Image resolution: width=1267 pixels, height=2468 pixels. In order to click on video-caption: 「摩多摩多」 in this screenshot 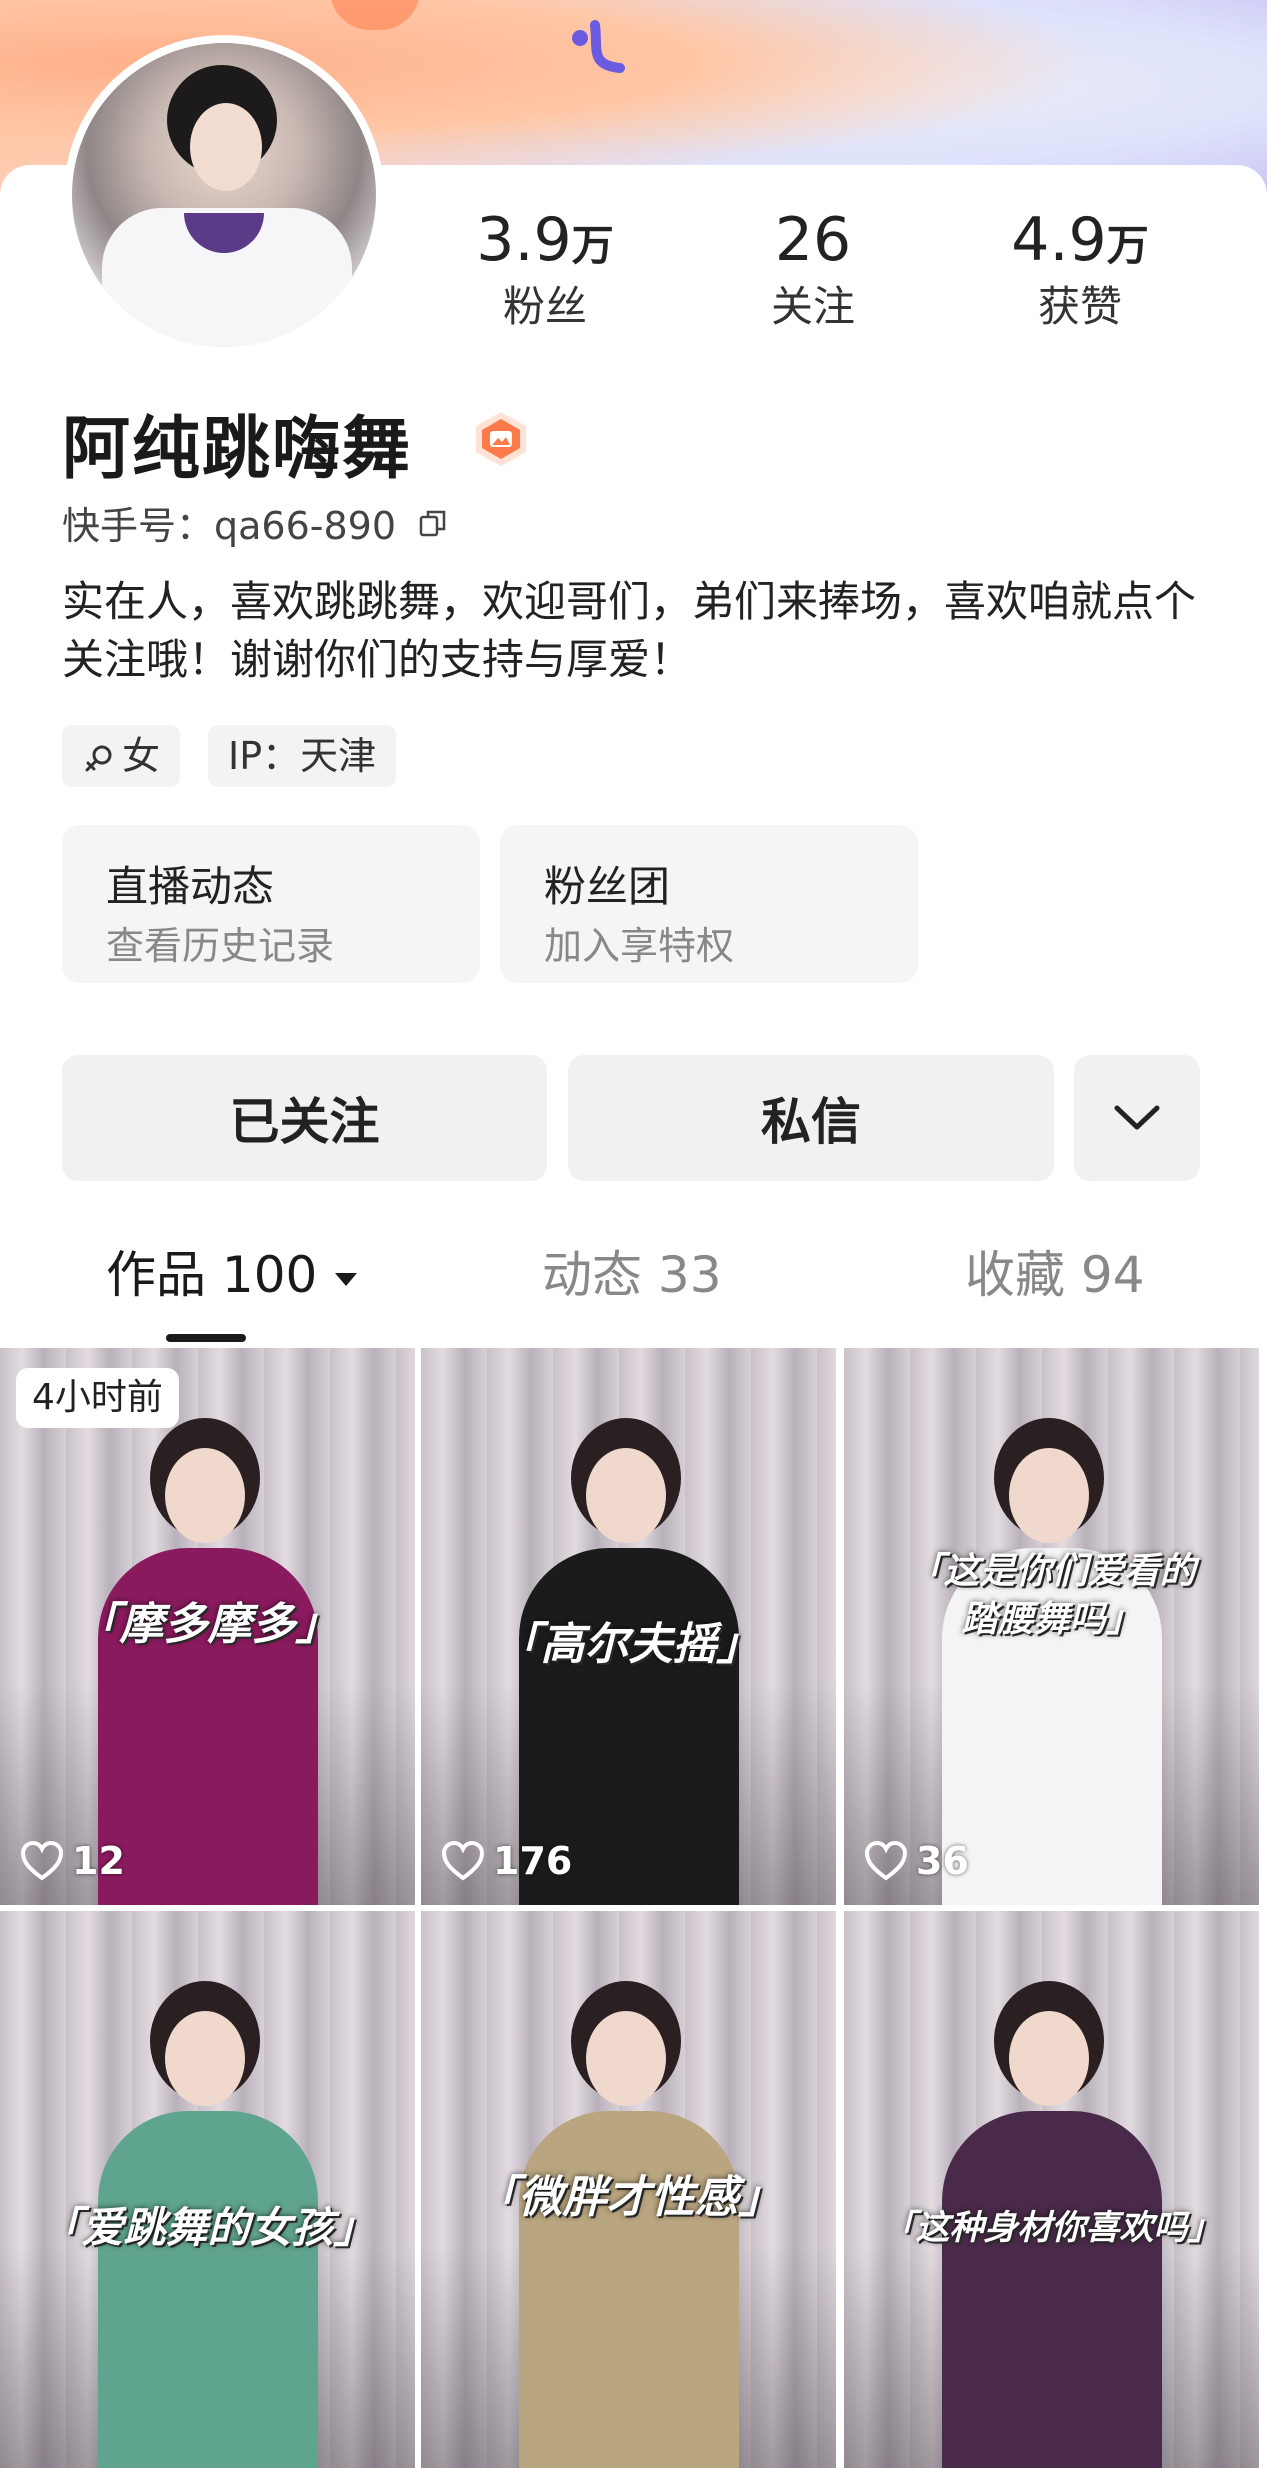, I will do `click(207, 1624)`.